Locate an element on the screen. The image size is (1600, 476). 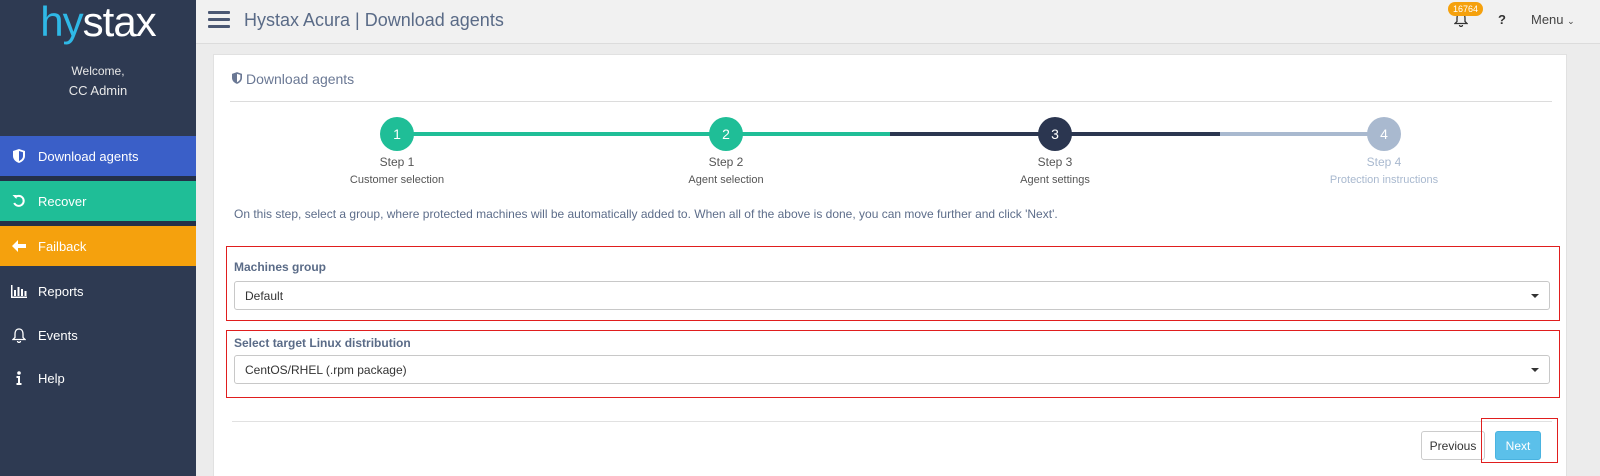
sidebar-item-label: Help is located at coordinates (51, 378).